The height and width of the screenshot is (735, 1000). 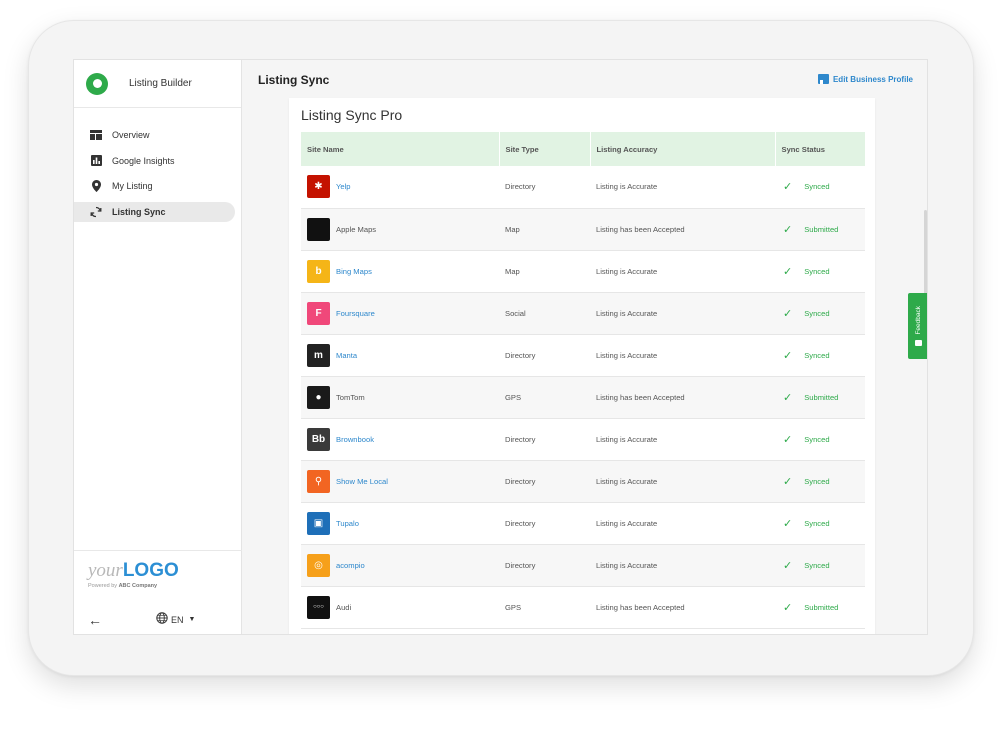 What do you see at coordinates (97, 83) in the screenshot?
I see `location-pin-logo-icon` at bounding box center [97, 83].